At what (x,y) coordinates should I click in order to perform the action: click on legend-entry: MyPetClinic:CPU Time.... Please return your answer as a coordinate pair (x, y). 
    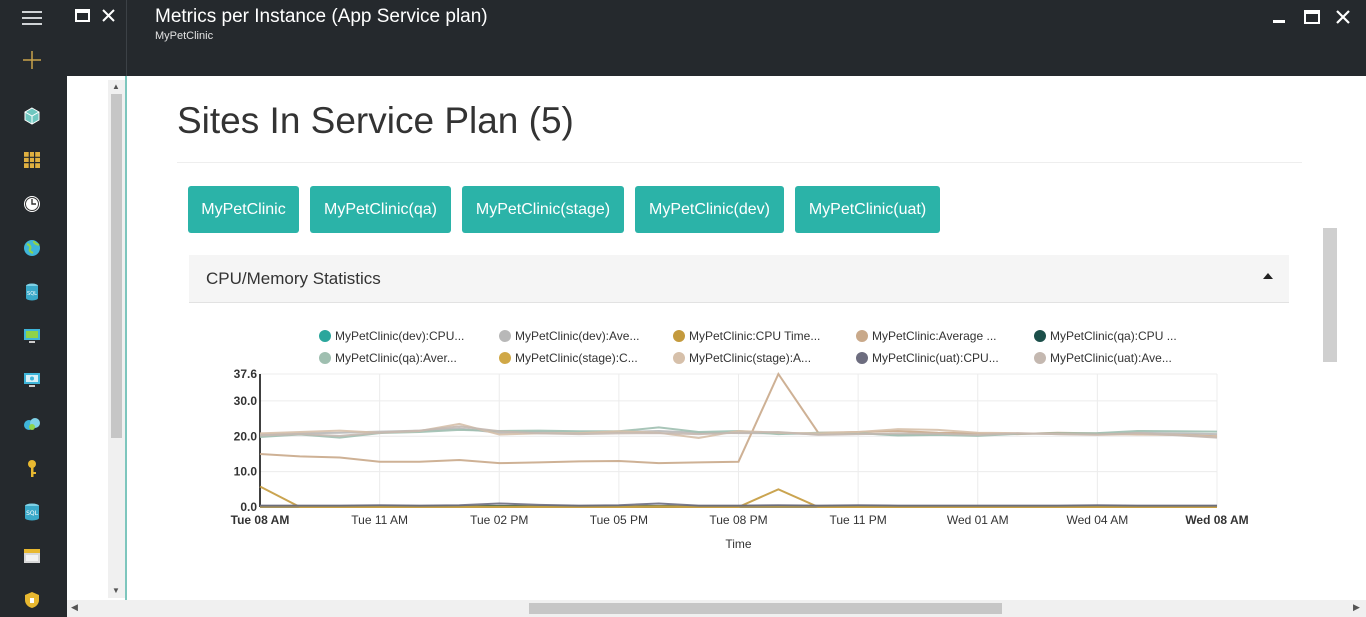
    Looking at the image, I should click on (754, 336).